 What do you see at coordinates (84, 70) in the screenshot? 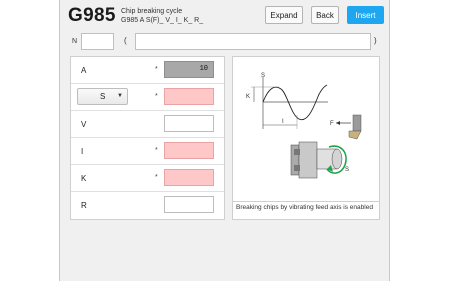
I see `param-label: A` at bounding box center [84, 70].